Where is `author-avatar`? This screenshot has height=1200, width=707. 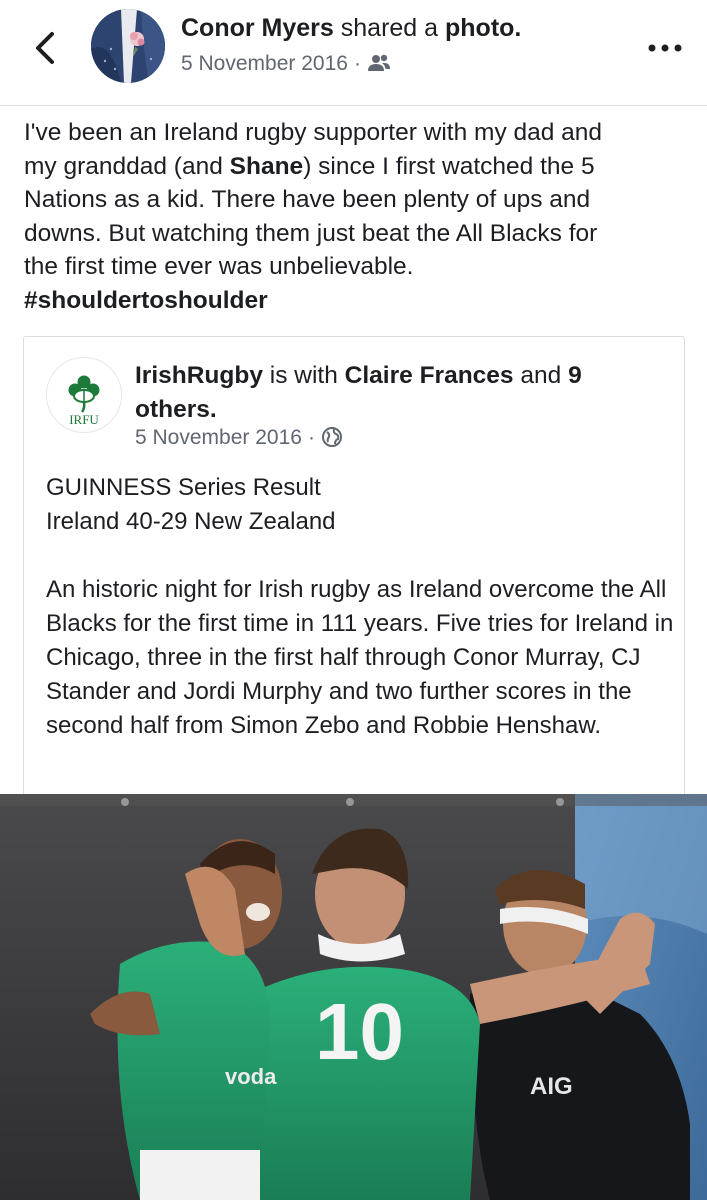
author-avatar is located at coordinates (128, 46).